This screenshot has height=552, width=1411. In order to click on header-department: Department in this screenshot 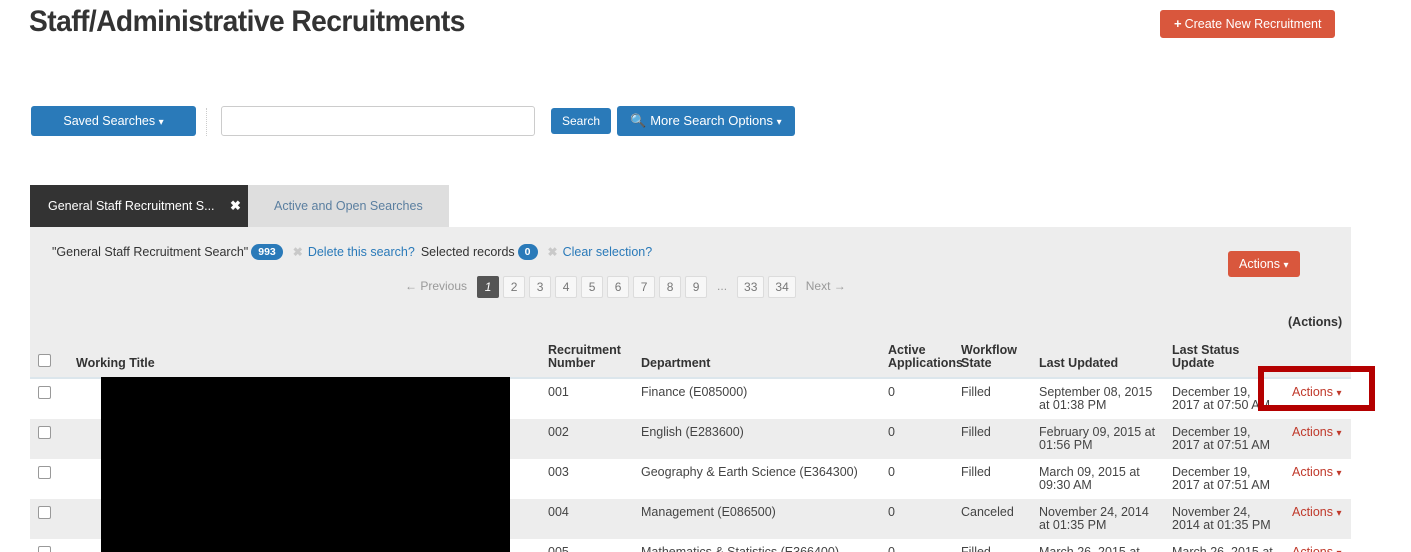, I will do `click(756, 358)`.